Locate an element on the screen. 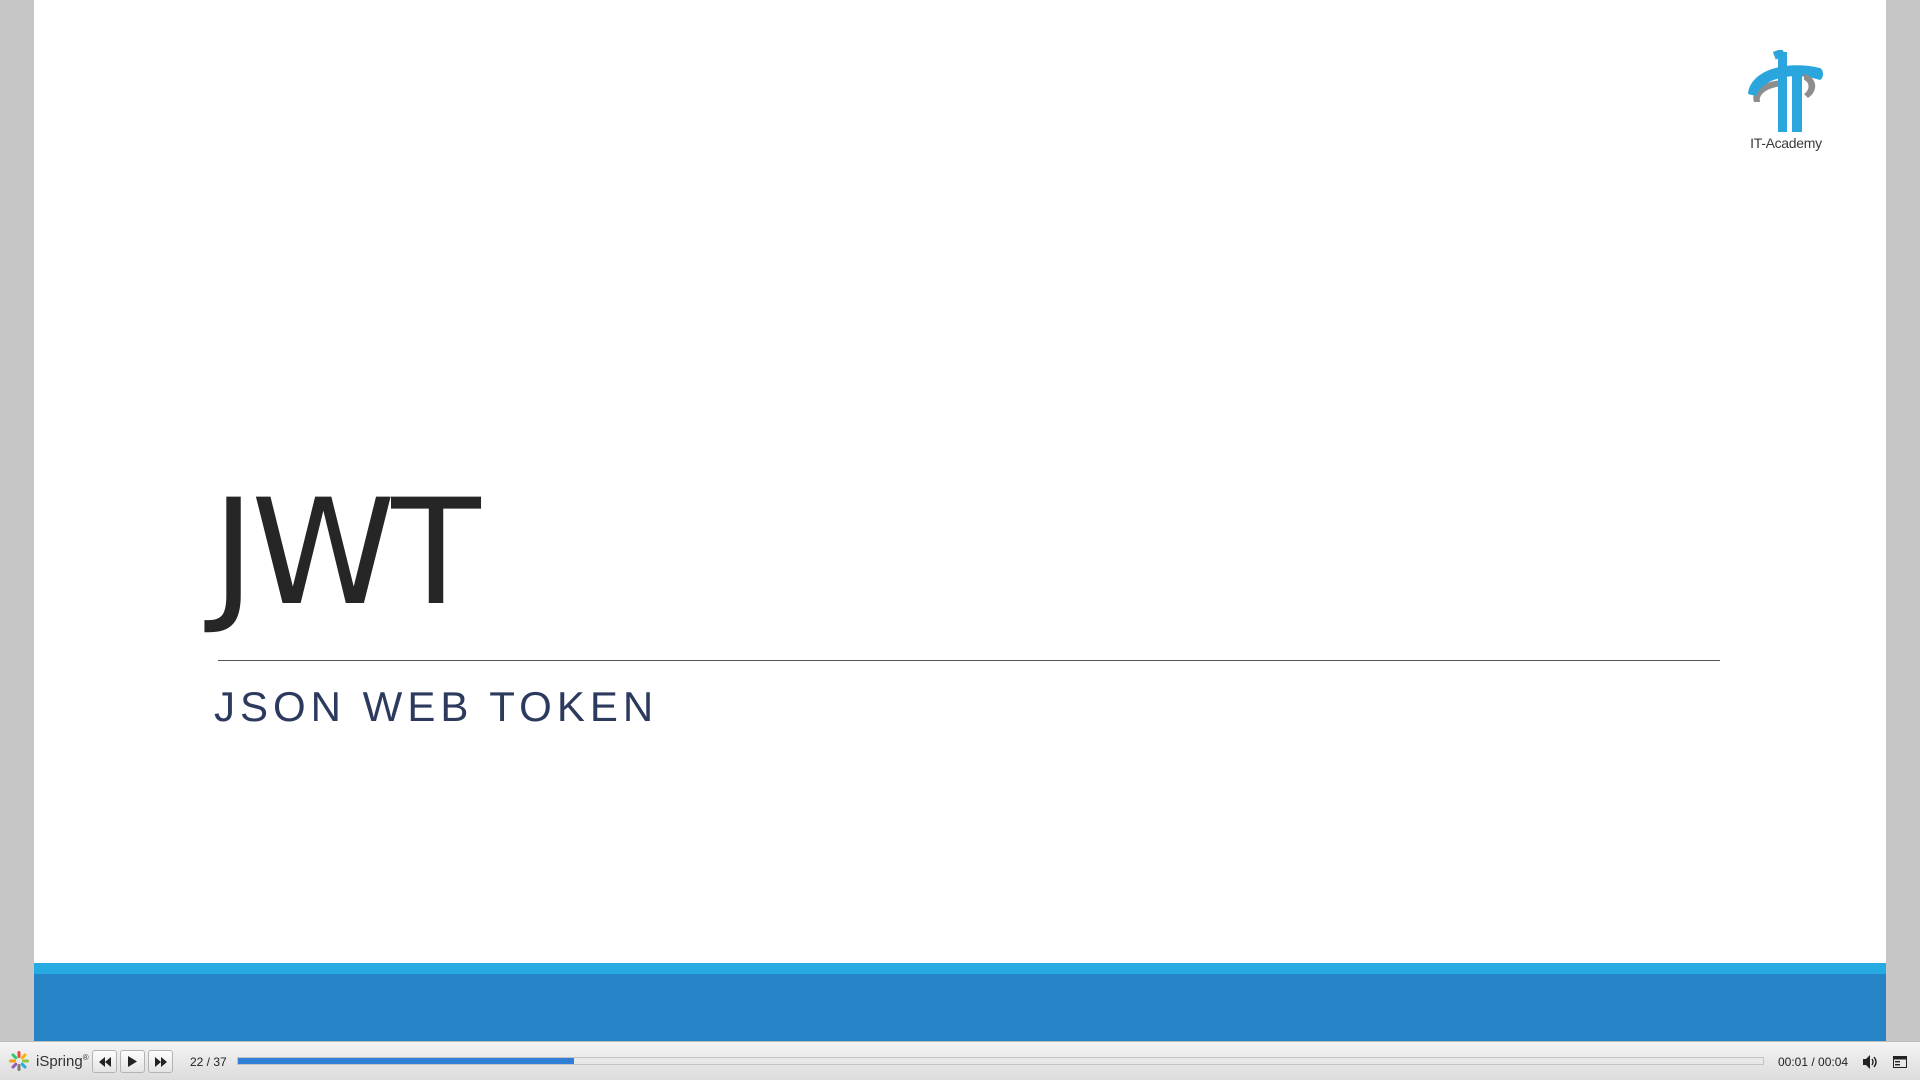 This screenshot has height=1080, width=1920. time-display: 00:01 / 00:04 is located at coordinates (1813, 1062).